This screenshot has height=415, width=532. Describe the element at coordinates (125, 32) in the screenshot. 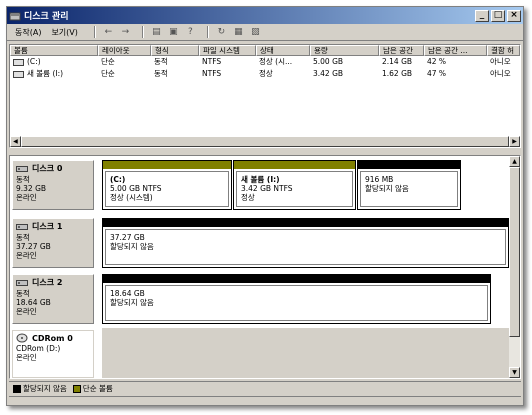

I see `forward-arrow-icon: →` at that location.